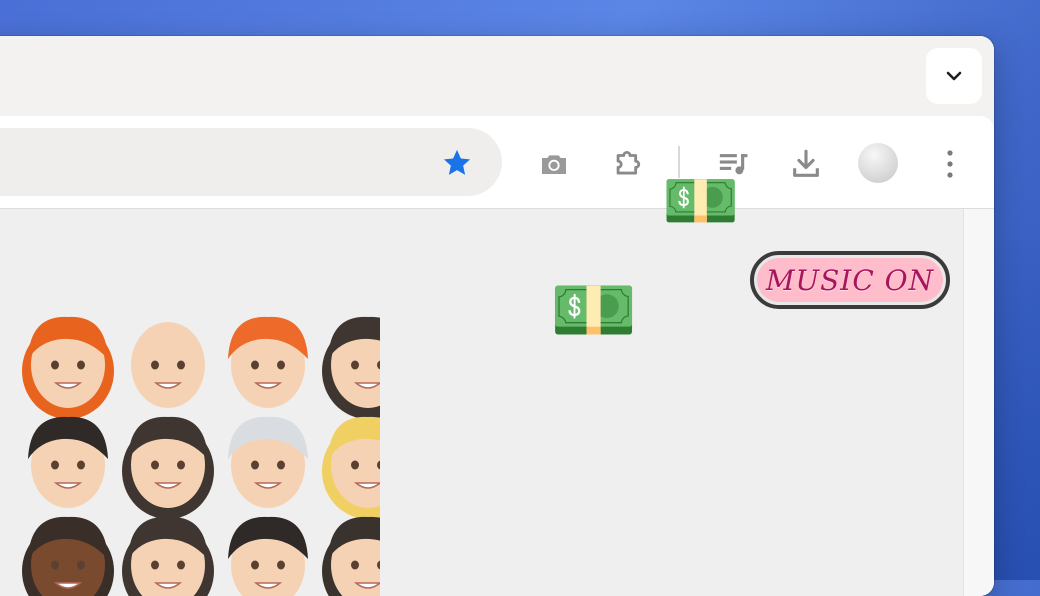 This screenshot has height=596, width=1040. I want to click on puzzle-icon, so click(628, 163).